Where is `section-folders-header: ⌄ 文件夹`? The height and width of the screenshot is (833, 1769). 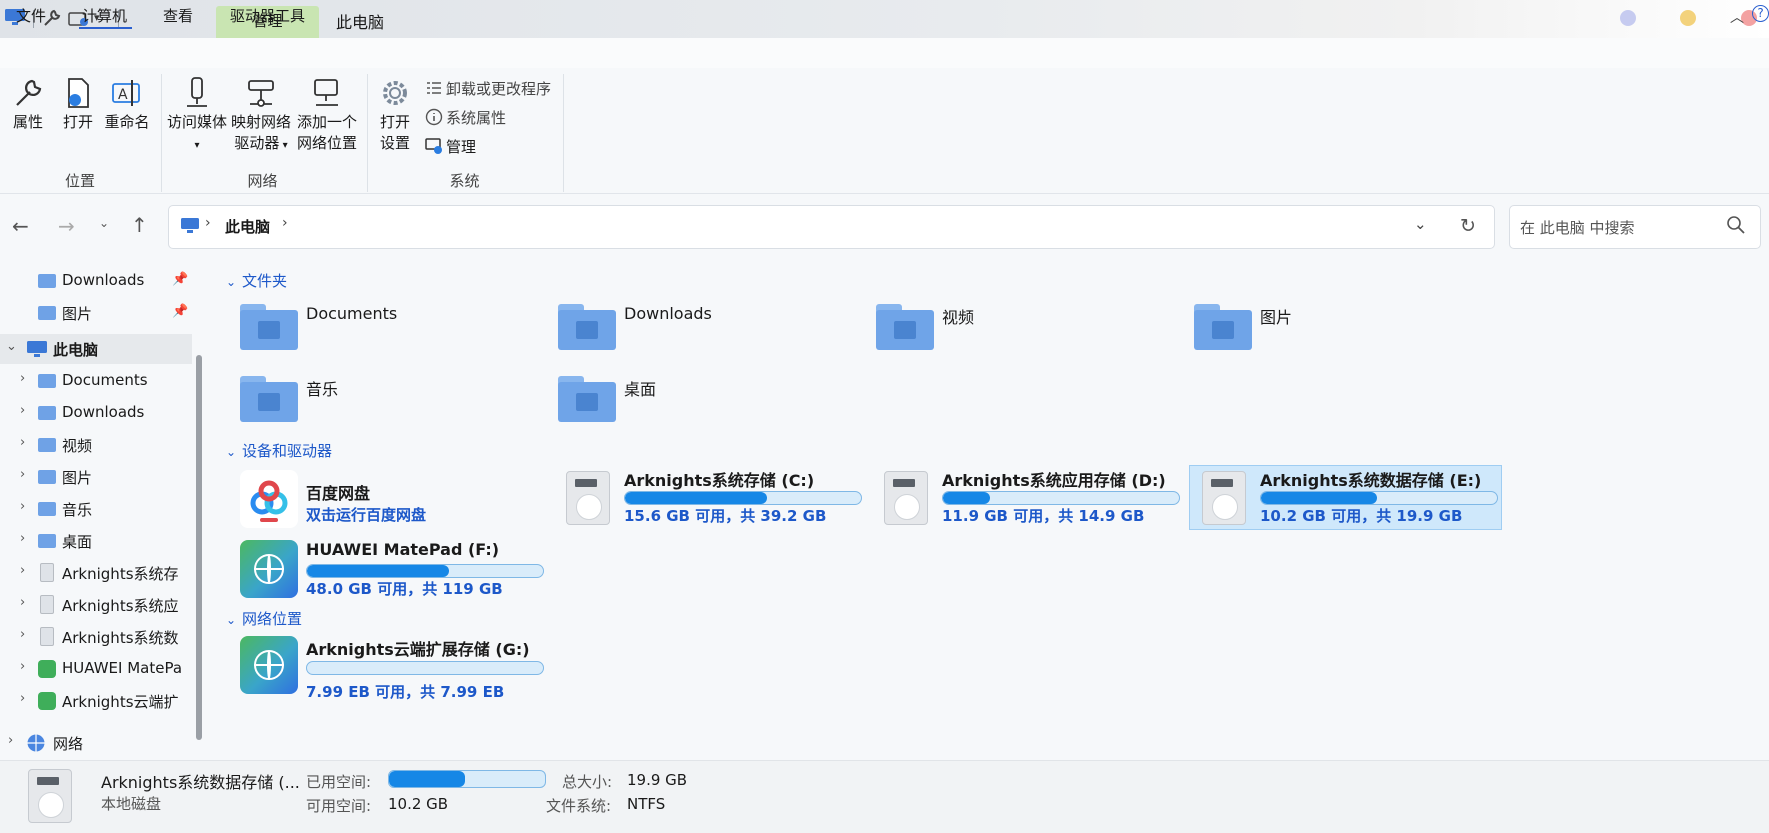
section-folders-header: ⌄ 文件夹 is located at coordinates (256, 280).